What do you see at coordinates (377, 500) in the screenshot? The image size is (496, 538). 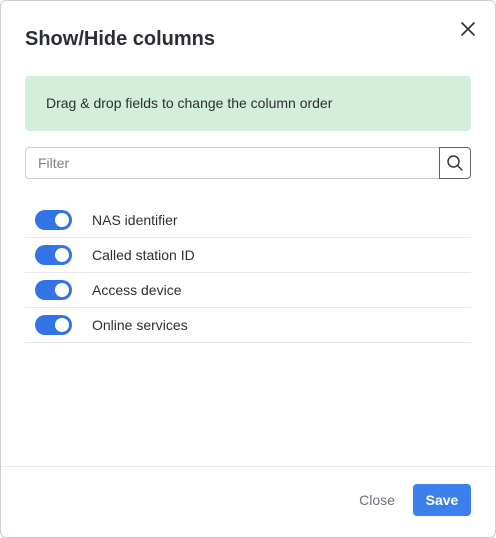 I see `close-button: Close` at bounding box center [377, 500].